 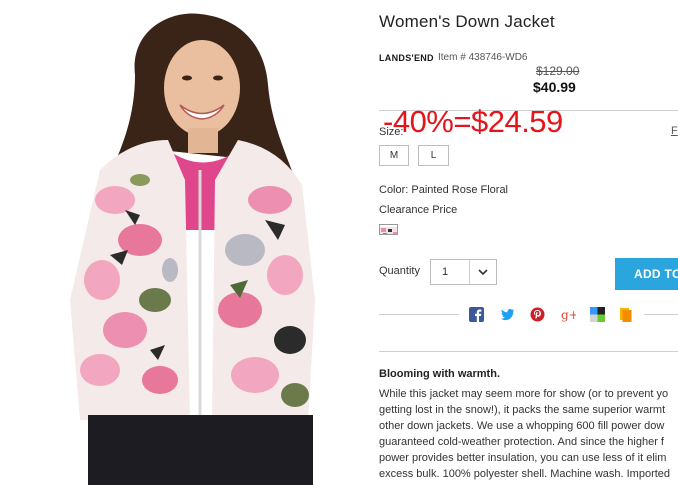 I want to click on size-guide-link: F, so click(x=674, y=131).